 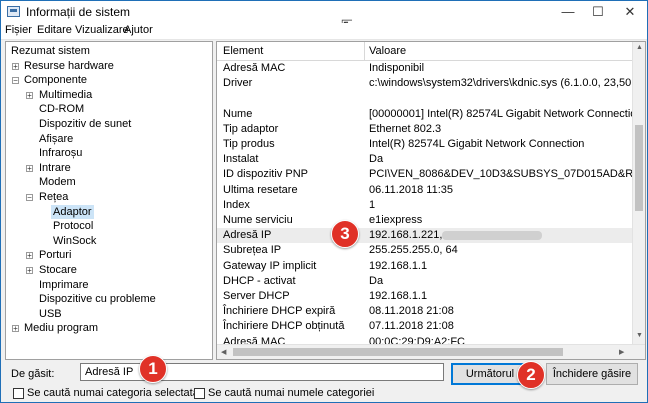 I want to click on close-find-button: Închidere găsire, so click(x=592, y=374).